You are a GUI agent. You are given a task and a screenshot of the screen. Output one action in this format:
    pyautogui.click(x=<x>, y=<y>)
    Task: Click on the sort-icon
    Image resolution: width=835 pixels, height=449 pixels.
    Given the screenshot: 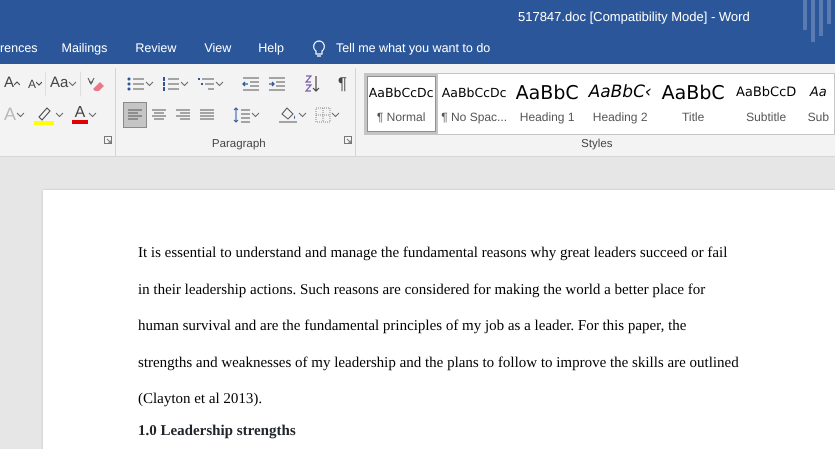 What is the action you would take?
    pyautogui.click(x=312, y=83)
    